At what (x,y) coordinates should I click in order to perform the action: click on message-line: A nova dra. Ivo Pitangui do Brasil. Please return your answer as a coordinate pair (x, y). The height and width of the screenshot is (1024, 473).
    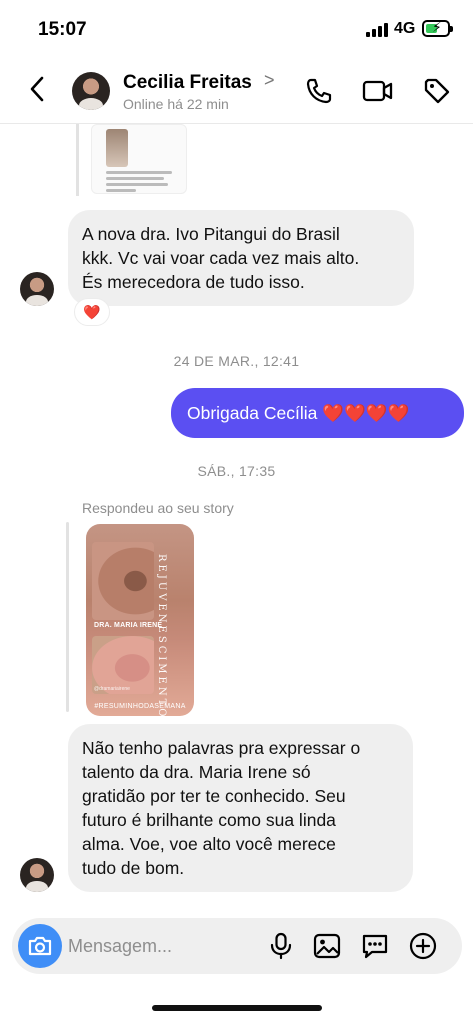
    Looking at the image, I should click on (211, 234).